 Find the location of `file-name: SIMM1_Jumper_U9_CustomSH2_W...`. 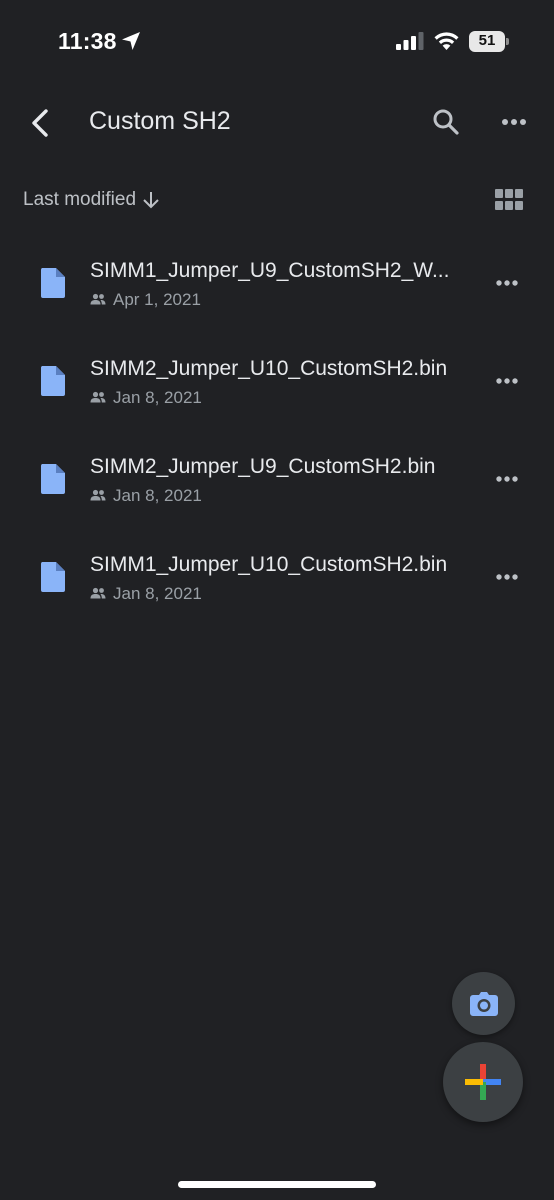

file-name: SIMM1_Jumper_U9_CustomSH2_W... is located at coordinates (270, 270).